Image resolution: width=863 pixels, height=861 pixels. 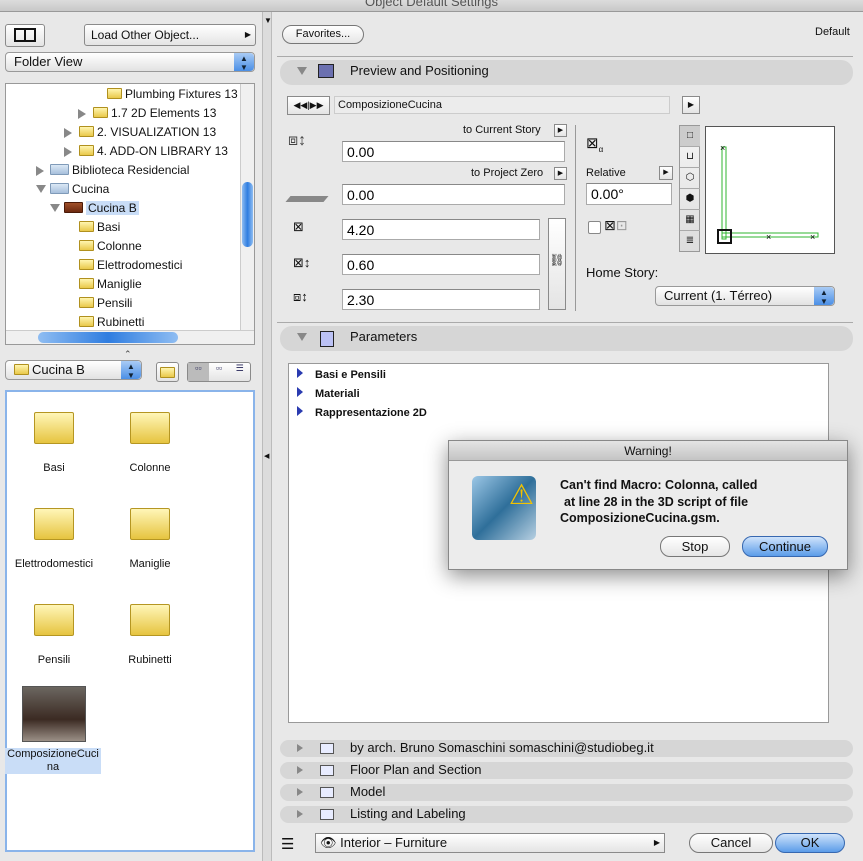 I want to click on resize-handle-icon: ⌃, so click(x=128, y=354).